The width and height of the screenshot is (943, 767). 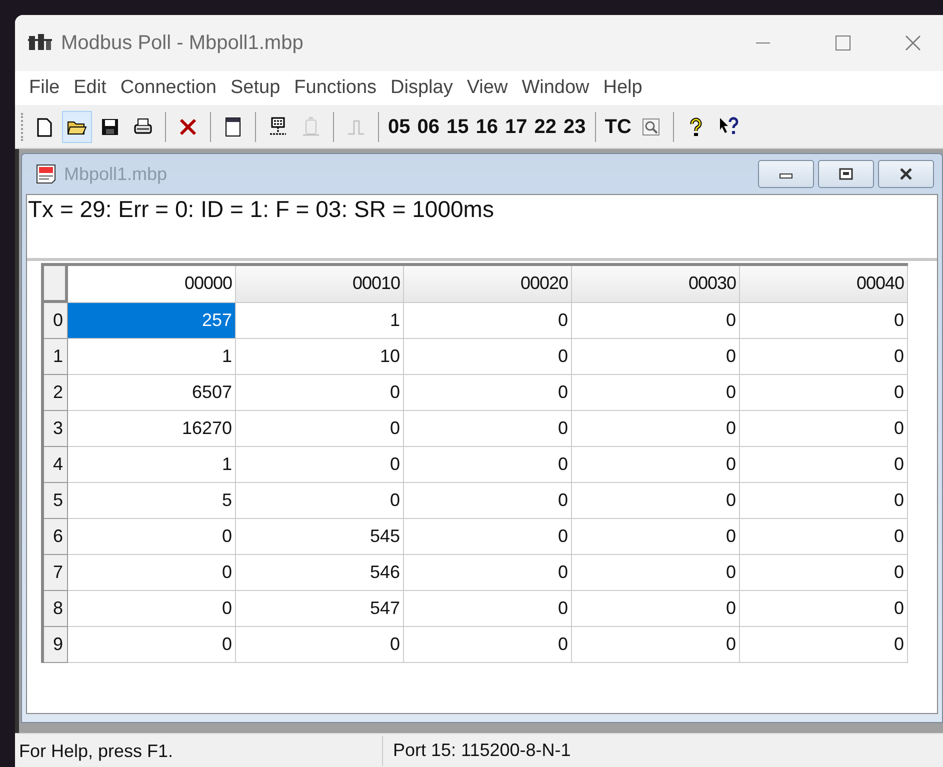 What do you see at coordinates (428, 126) in the screenshot?
I see `function-button: 06` at bounding box center [428, 126].